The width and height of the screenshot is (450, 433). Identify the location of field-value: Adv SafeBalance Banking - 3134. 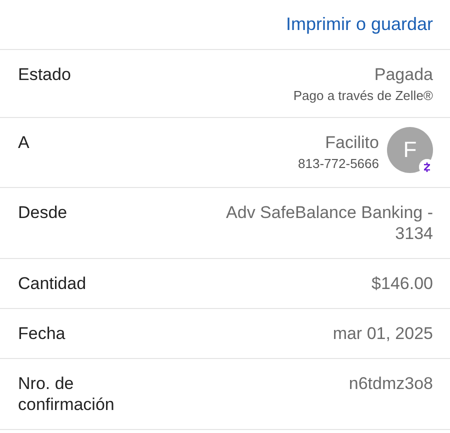
(329, 223).